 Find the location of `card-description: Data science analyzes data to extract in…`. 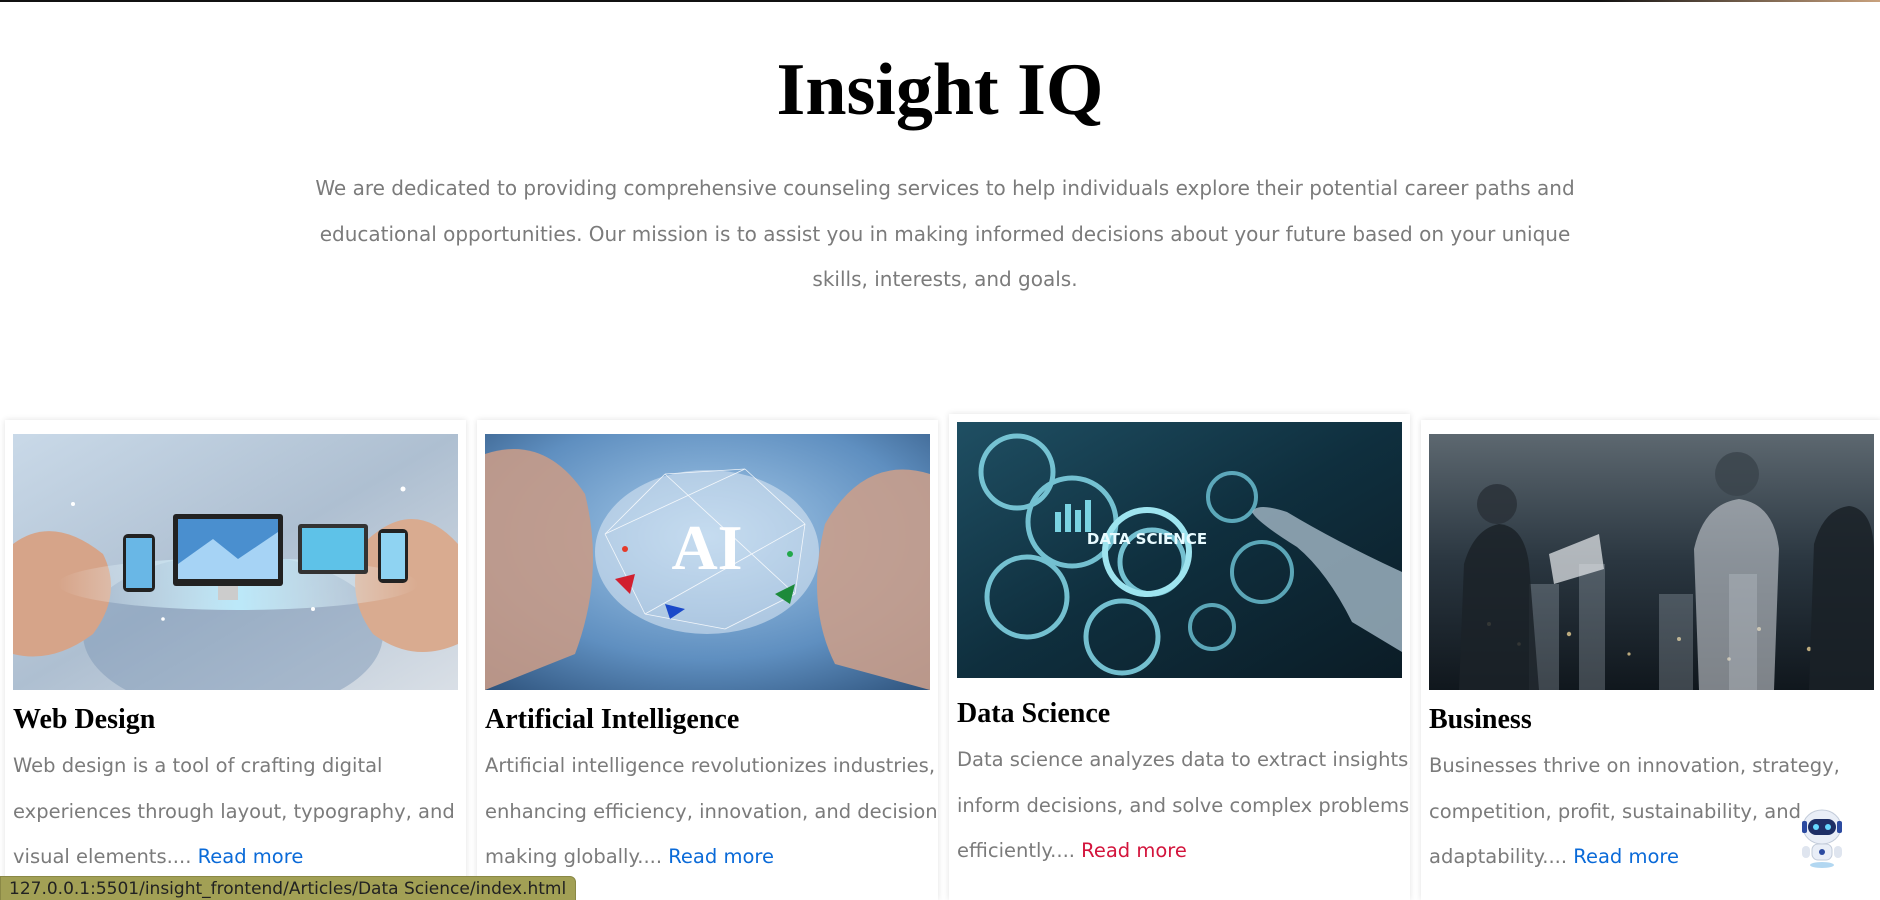

card-description: Data science analyzes data to extract in… is located at coordinates (1183, 805).